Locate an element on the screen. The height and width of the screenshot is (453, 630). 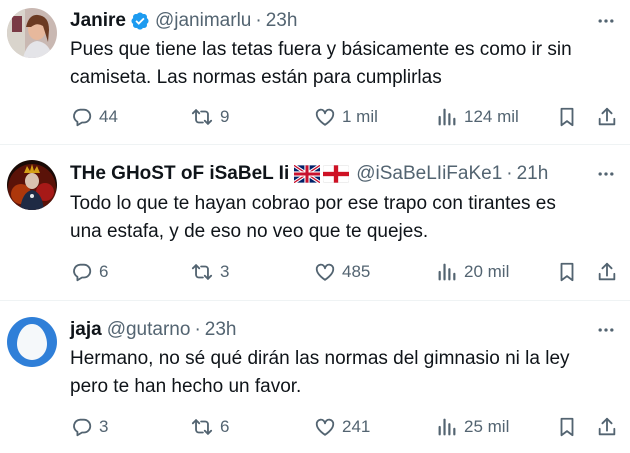
action-bar: 6 3 485 20 mil is located at coordinates (343, 272).